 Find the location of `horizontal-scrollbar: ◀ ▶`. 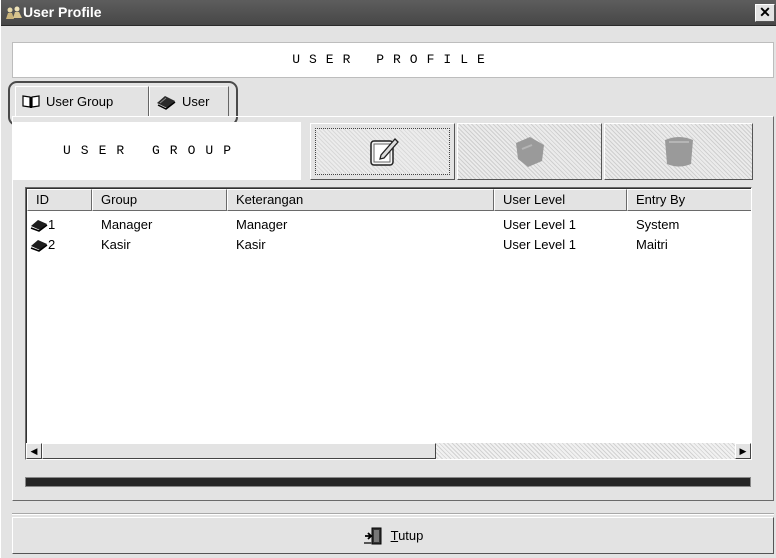

horizontal-scrollbar: ◀ ▶ is located at coordinates (388, 451).